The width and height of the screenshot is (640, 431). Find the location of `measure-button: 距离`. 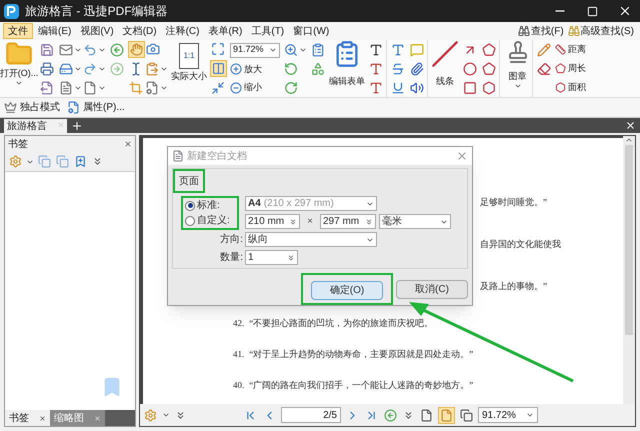

measure-button: 距离 is located at coordinates (577, 49).